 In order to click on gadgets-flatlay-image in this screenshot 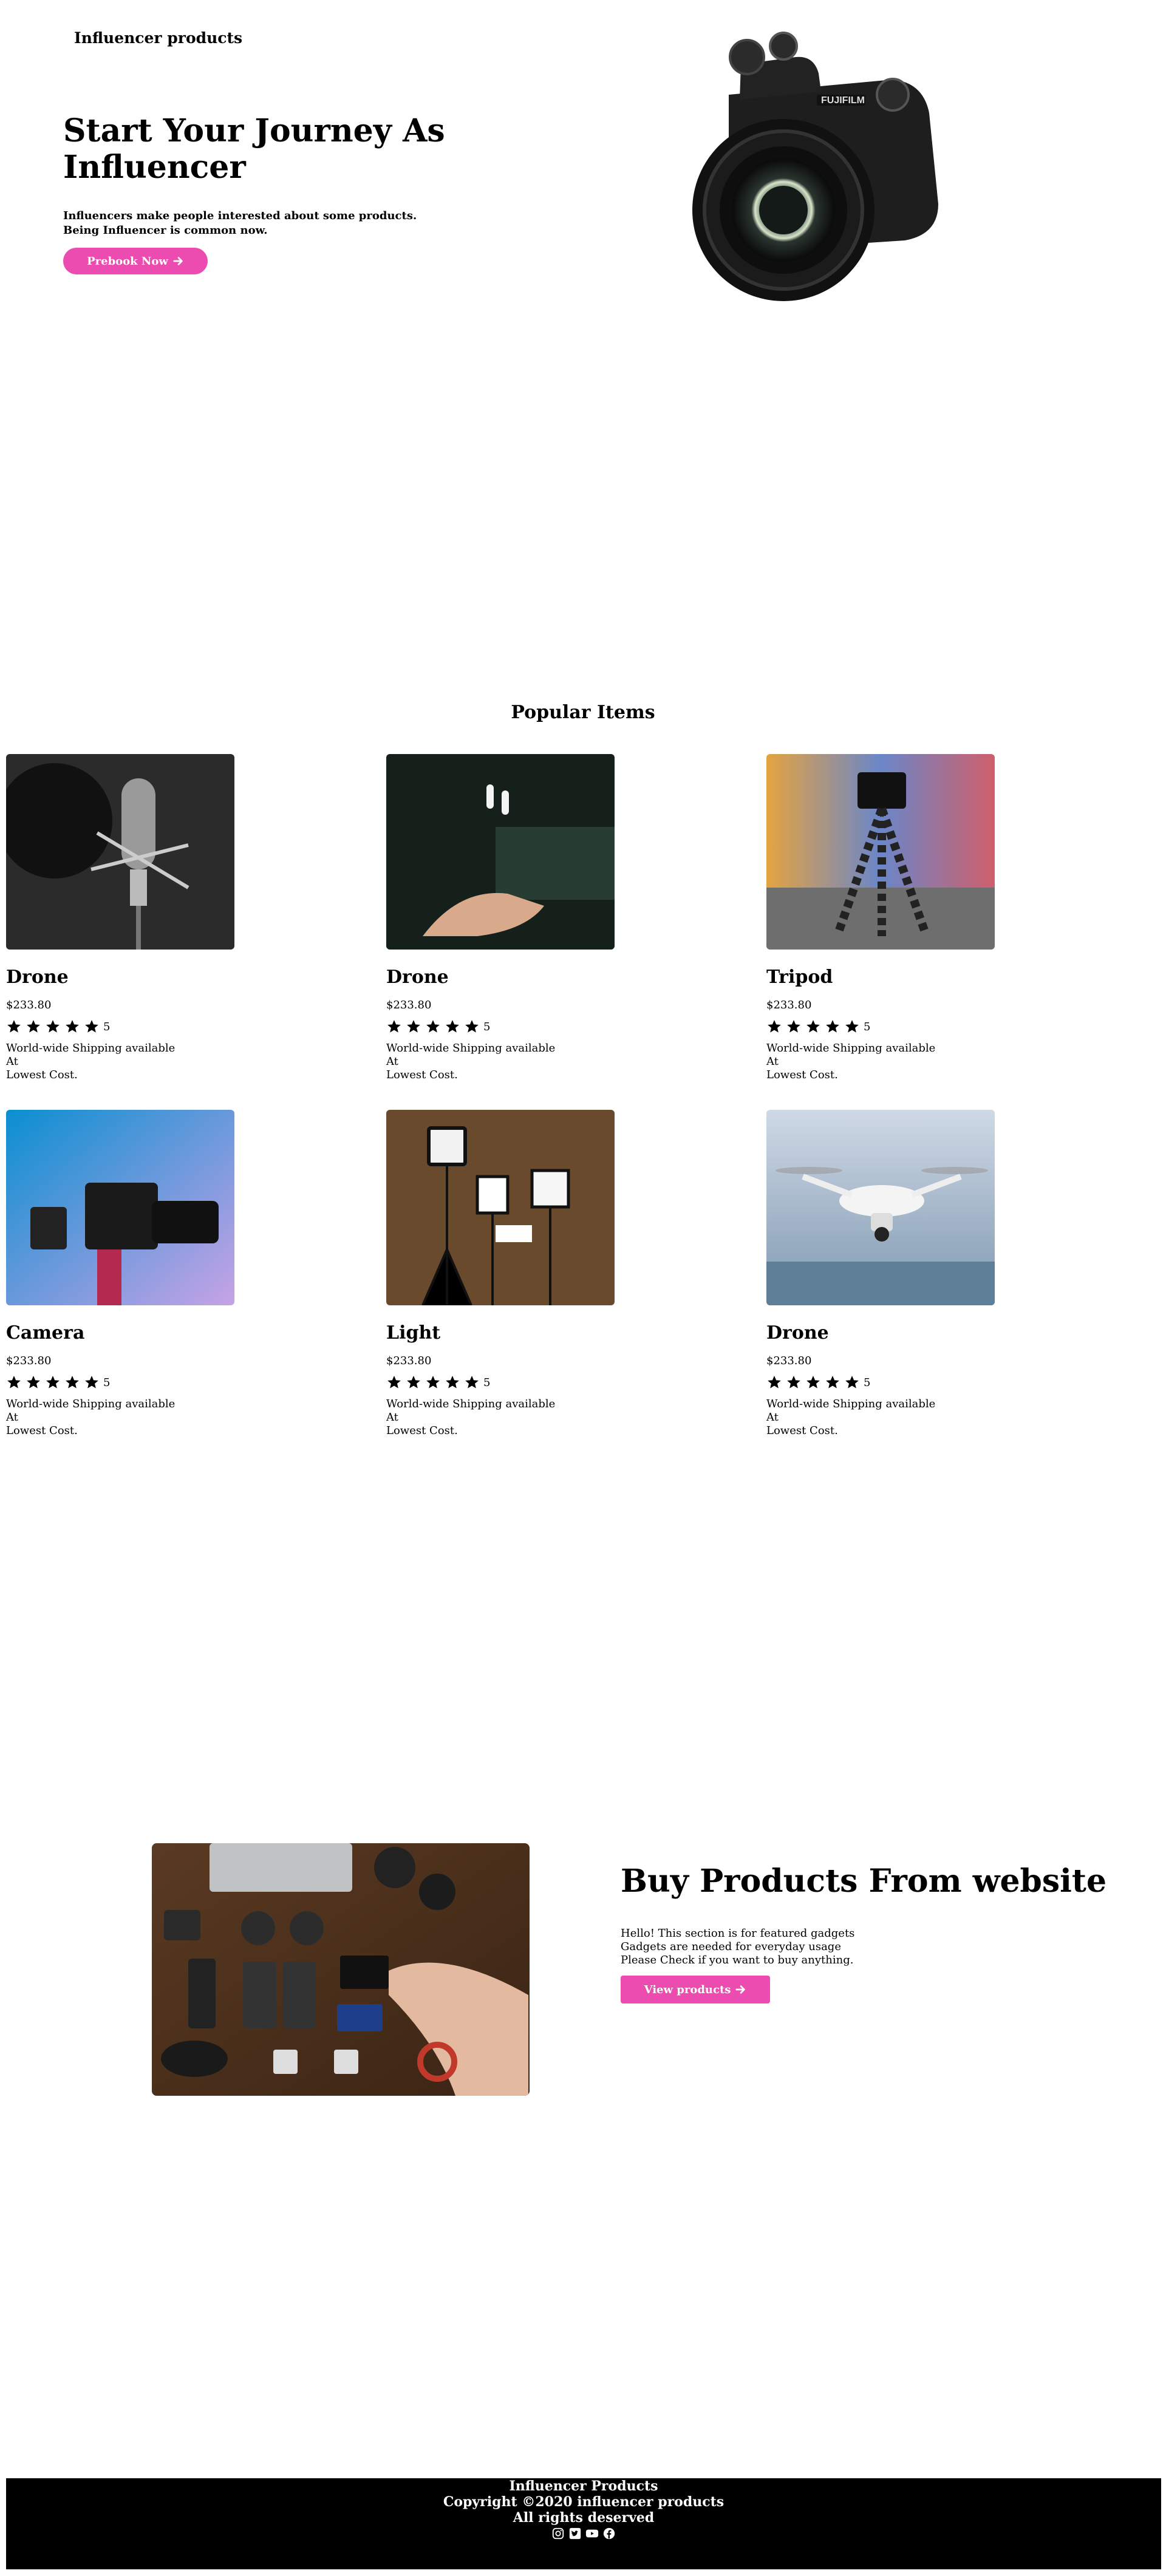, I will do `click(341, 1969)`.